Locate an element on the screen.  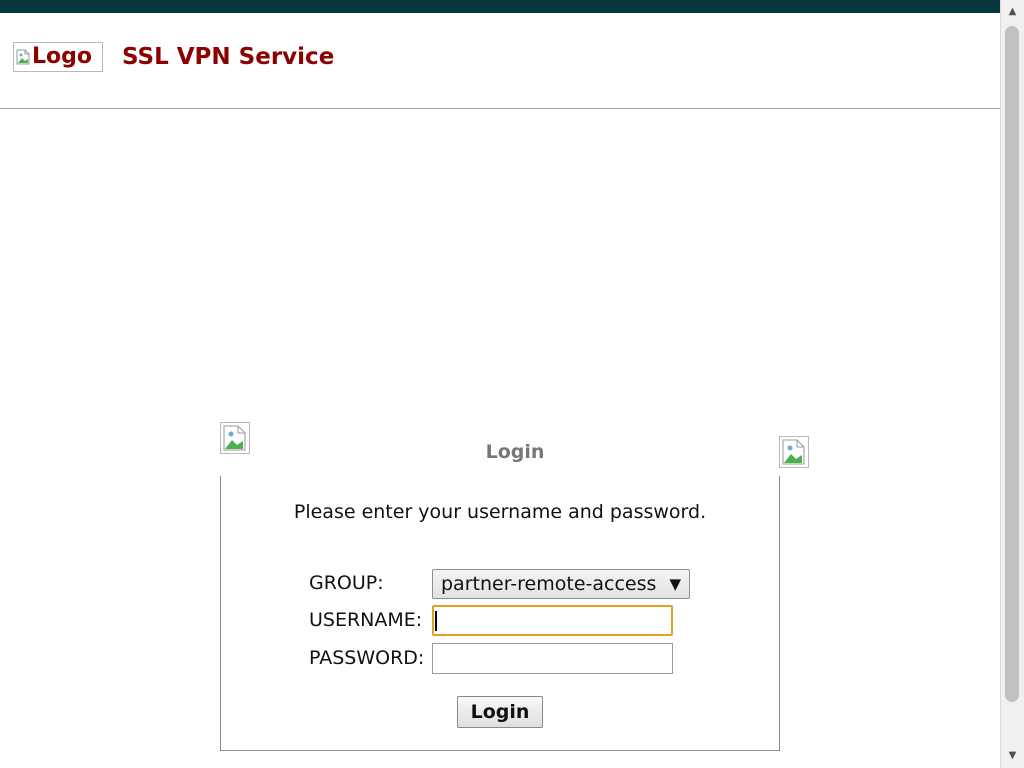
vertical-scrollbar: ▲ ▼ is located at coordinates (1012, 384).